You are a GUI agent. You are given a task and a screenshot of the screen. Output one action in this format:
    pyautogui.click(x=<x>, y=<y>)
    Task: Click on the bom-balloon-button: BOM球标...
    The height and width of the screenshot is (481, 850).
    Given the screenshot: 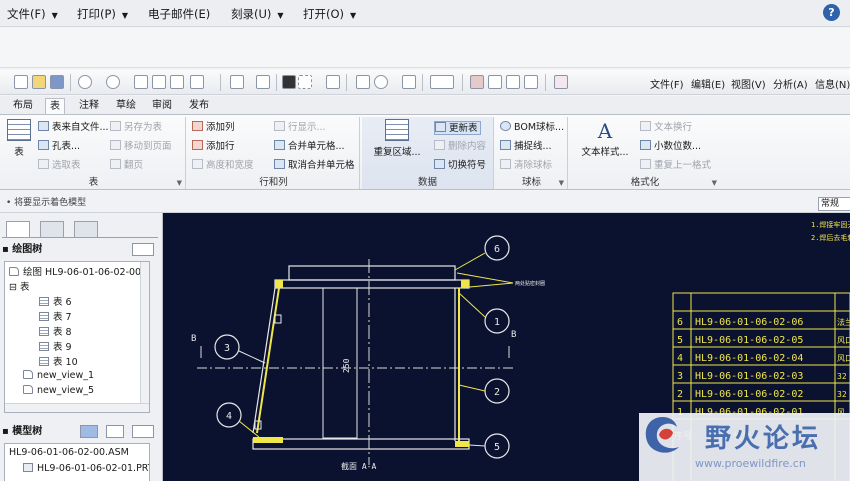 What is the action you would take?
    pyautogui.click(x=532, y=128)
    